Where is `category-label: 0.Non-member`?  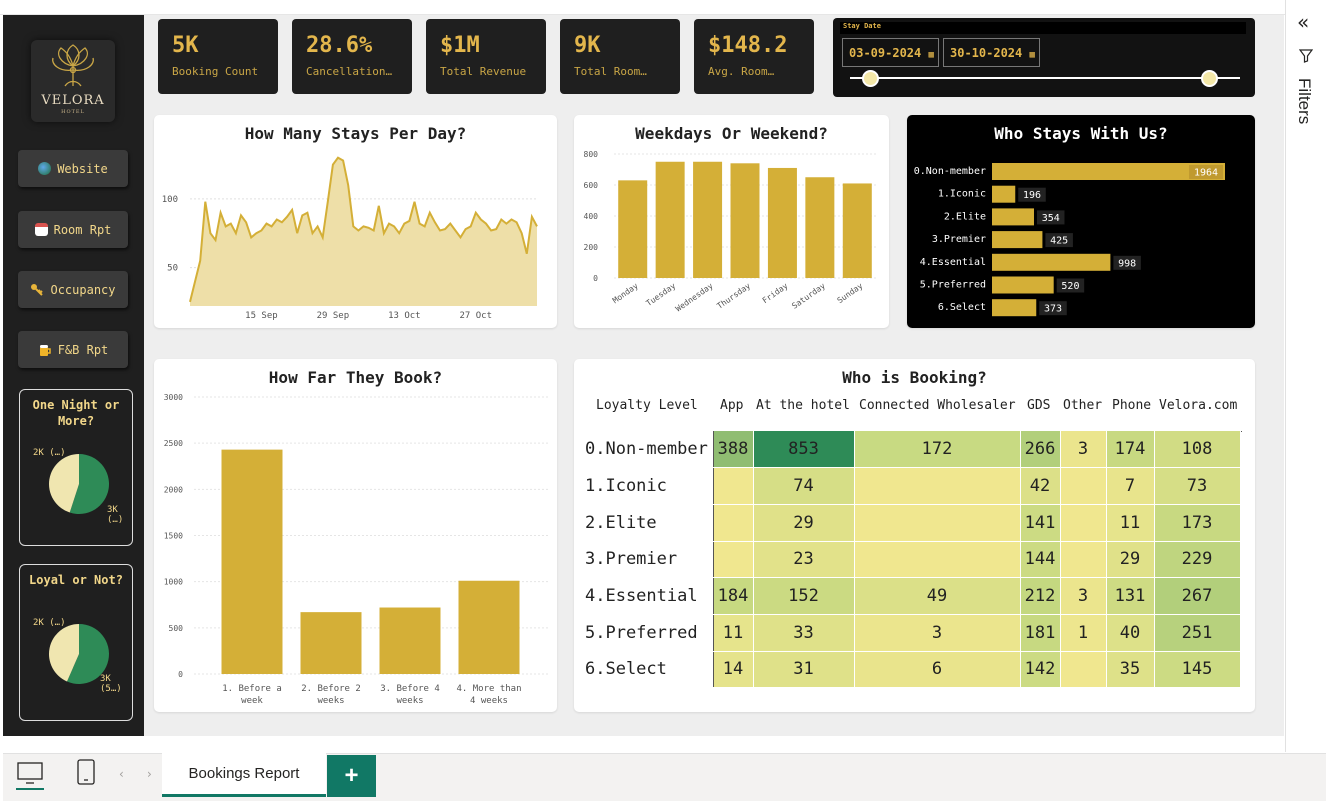 category-label: 0.Non-member is located at coordinates (950, 171).